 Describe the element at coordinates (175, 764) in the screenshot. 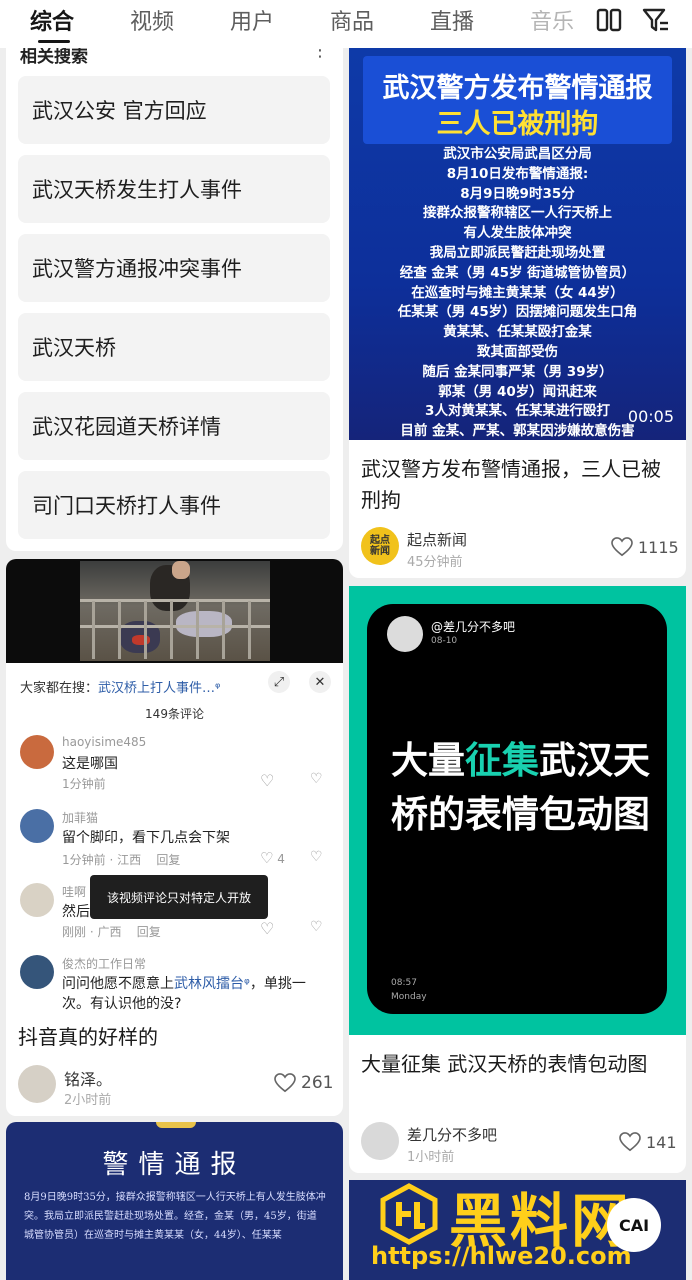

I see `comment-item: haoyisime485 这是哪国 1分钟前 ♡ ♡` at that location.